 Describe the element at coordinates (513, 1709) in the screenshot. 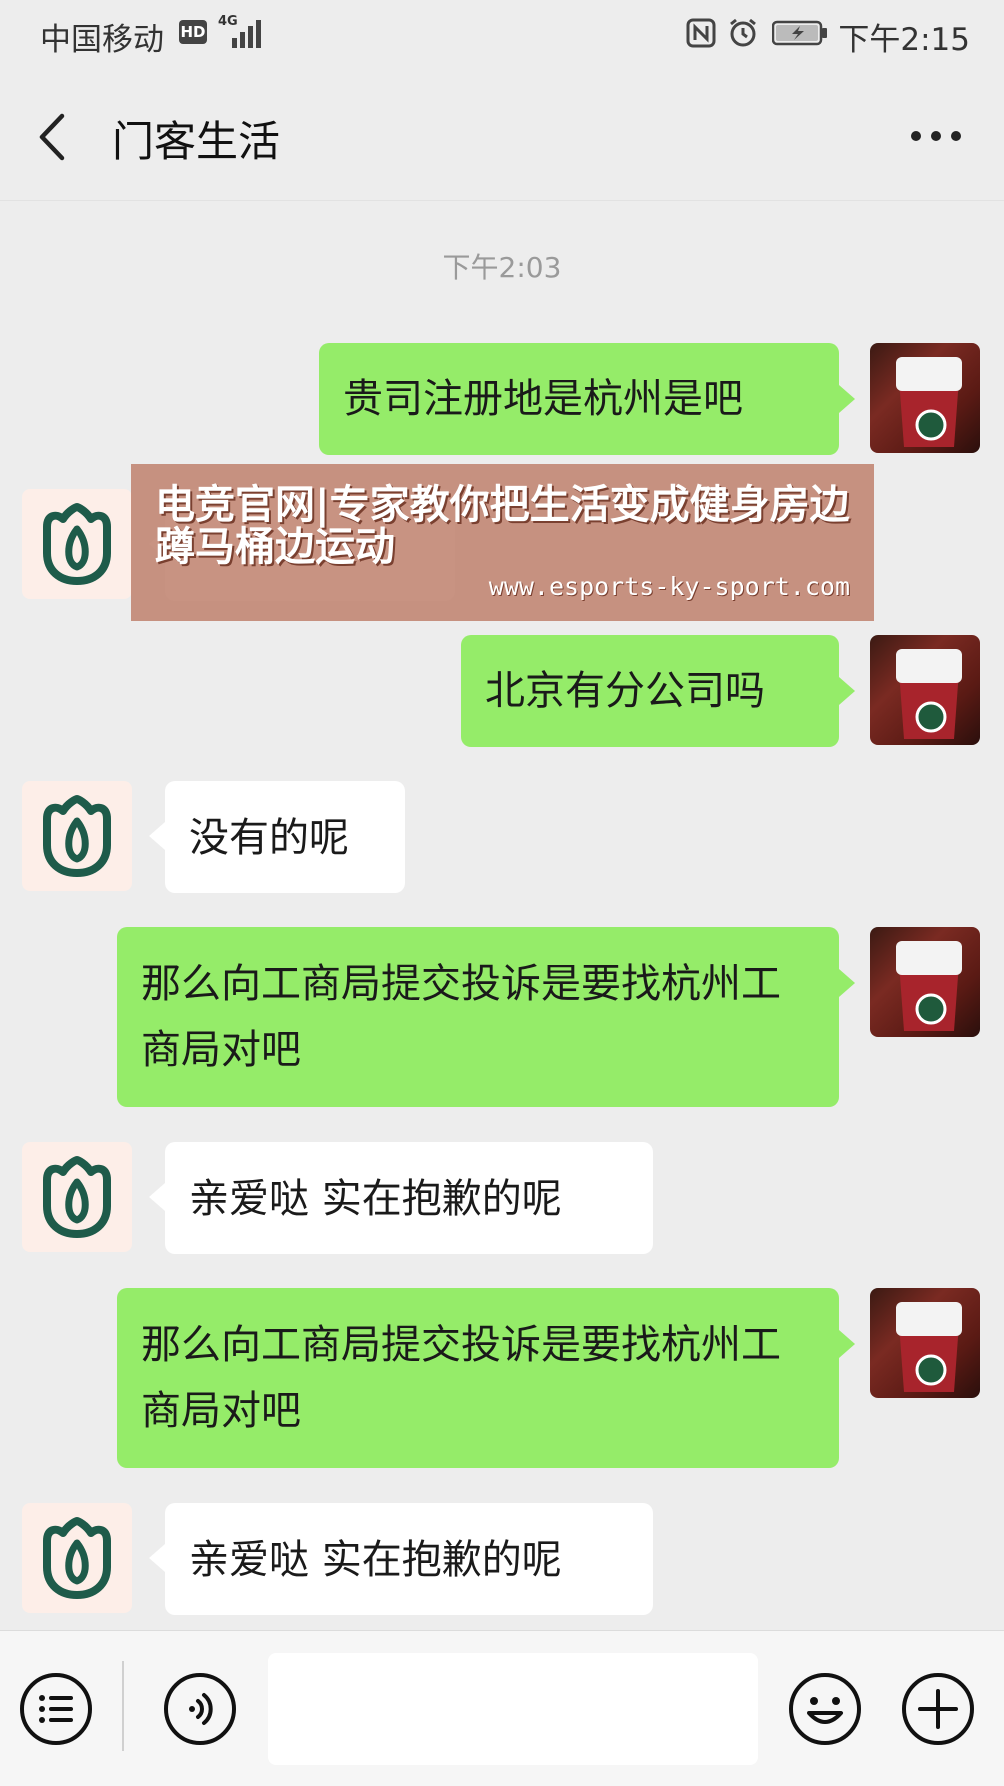

I see `message-input` at that location.